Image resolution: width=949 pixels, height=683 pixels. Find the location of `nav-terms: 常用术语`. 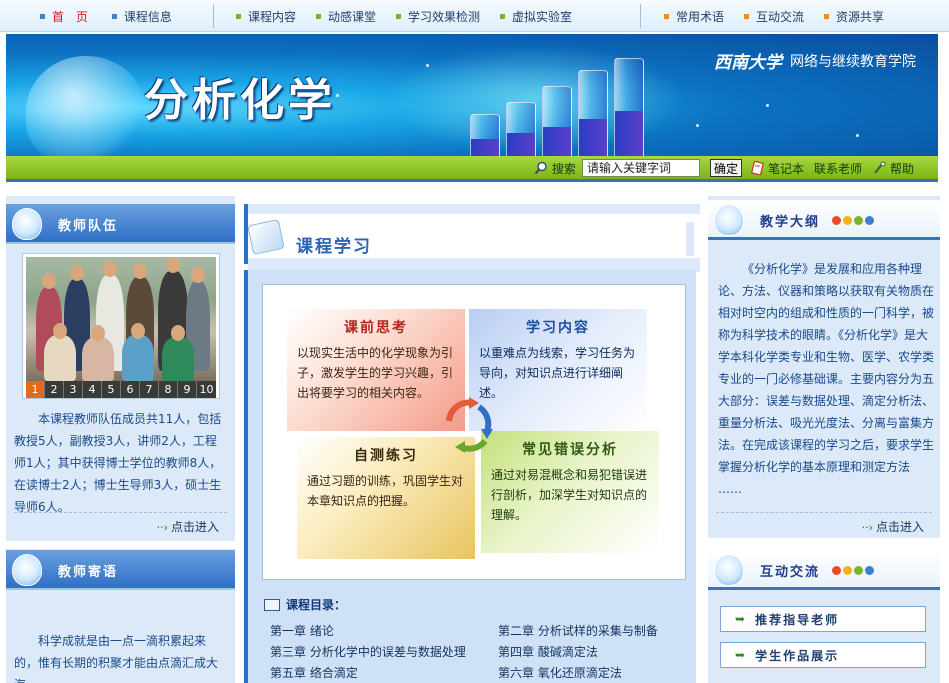

nav-terms: 常用术语 is located at coordinates (694, 16).